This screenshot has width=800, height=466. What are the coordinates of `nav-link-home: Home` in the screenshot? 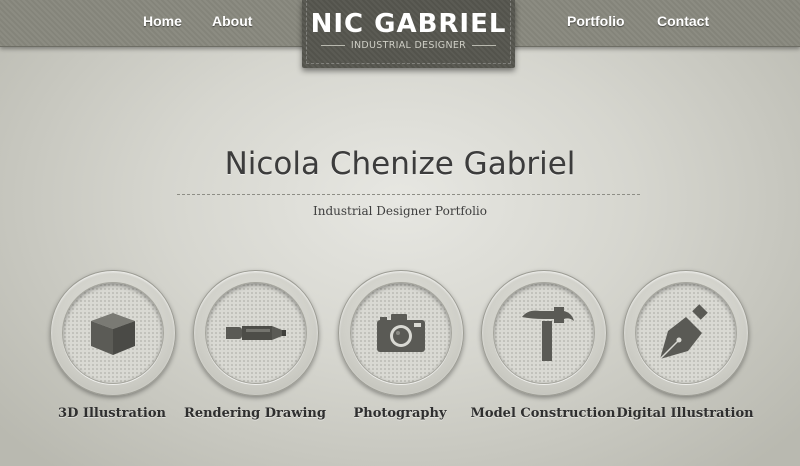 It's located at (162, 21).